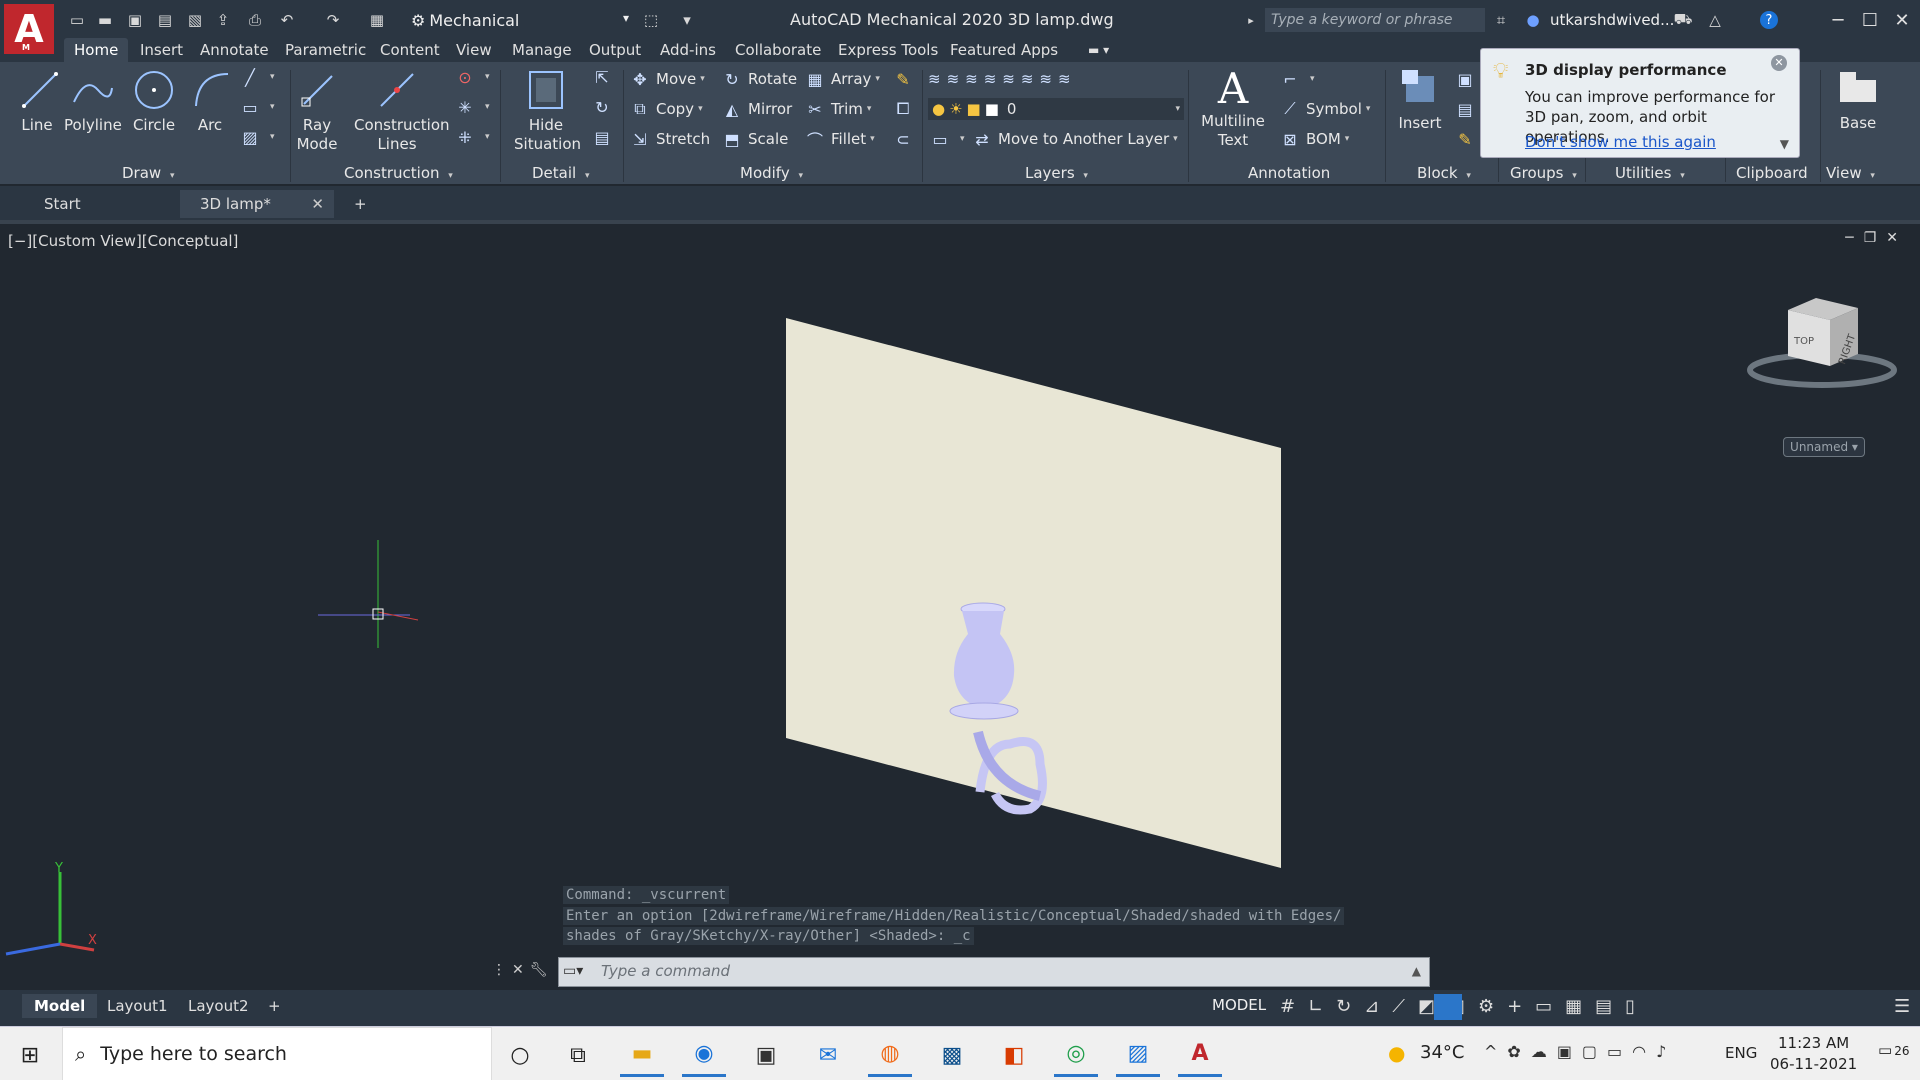 Image resolution: width=1920 pixels, height=1080 pixels. What do you see at coordinates (1650, 173) in the screenshot?
I see `utilities-panel-label: Utilities ▾` at bounding box center [1650, 173].